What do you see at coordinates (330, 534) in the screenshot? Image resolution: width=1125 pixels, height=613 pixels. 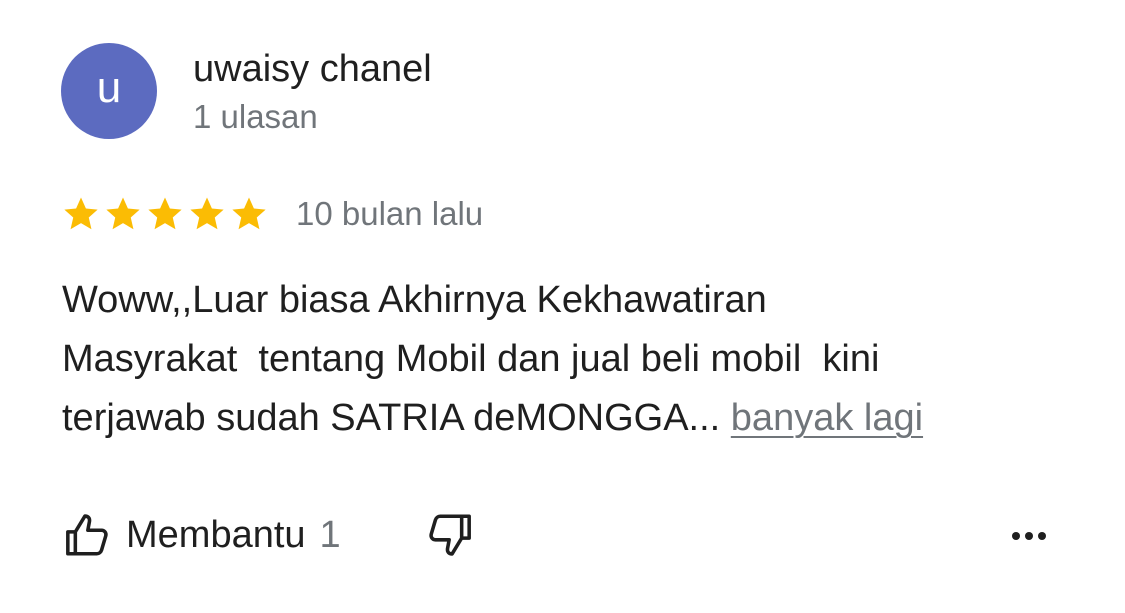 I see `helpful-count: 1` at bounding box center [330, 534].